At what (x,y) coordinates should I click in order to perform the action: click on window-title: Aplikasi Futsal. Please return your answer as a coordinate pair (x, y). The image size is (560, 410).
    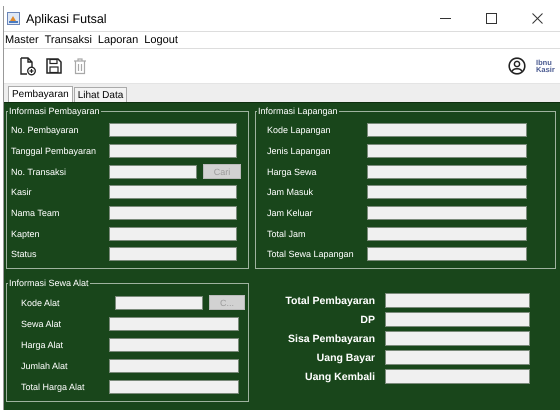
    Looking at the image, I should click on (67, 19).